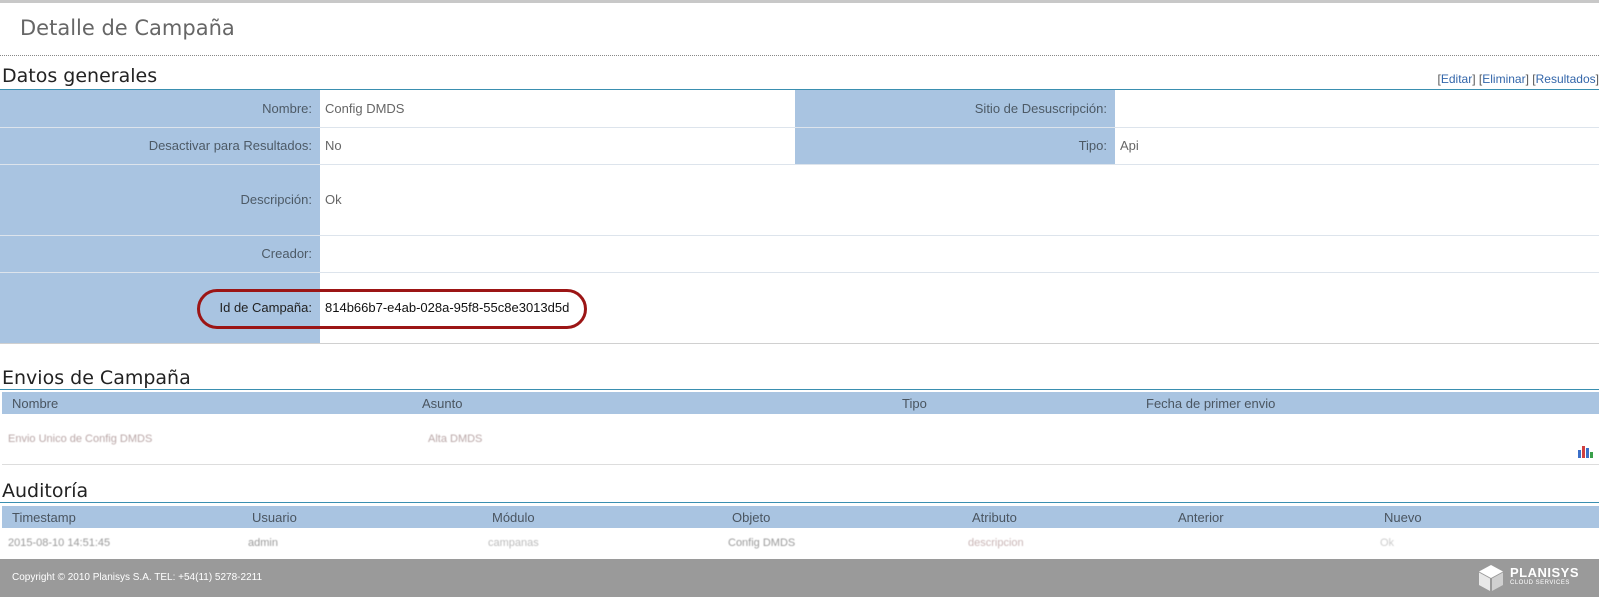 The image size is (1599, 597). Describe the element at coordinates (799, 1) in the screenshot. I see `top-bar` at that location.